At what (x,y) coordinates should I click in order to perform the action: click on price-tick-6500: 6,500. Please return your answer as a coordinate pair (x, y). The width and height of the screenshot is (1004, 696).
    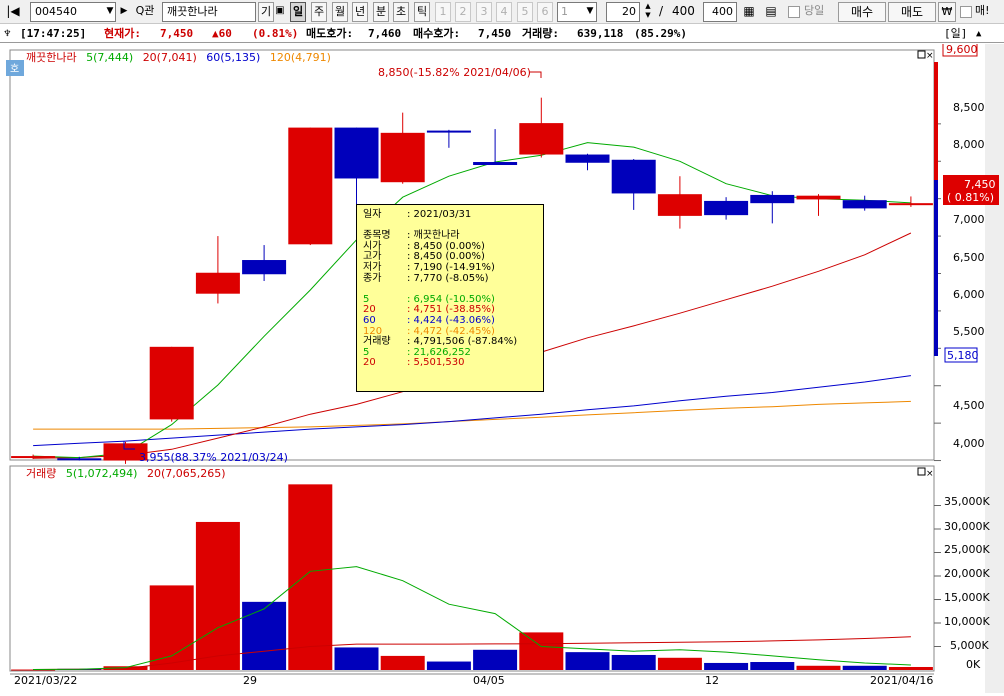
    Looking at the image, I should click on (969, 257).